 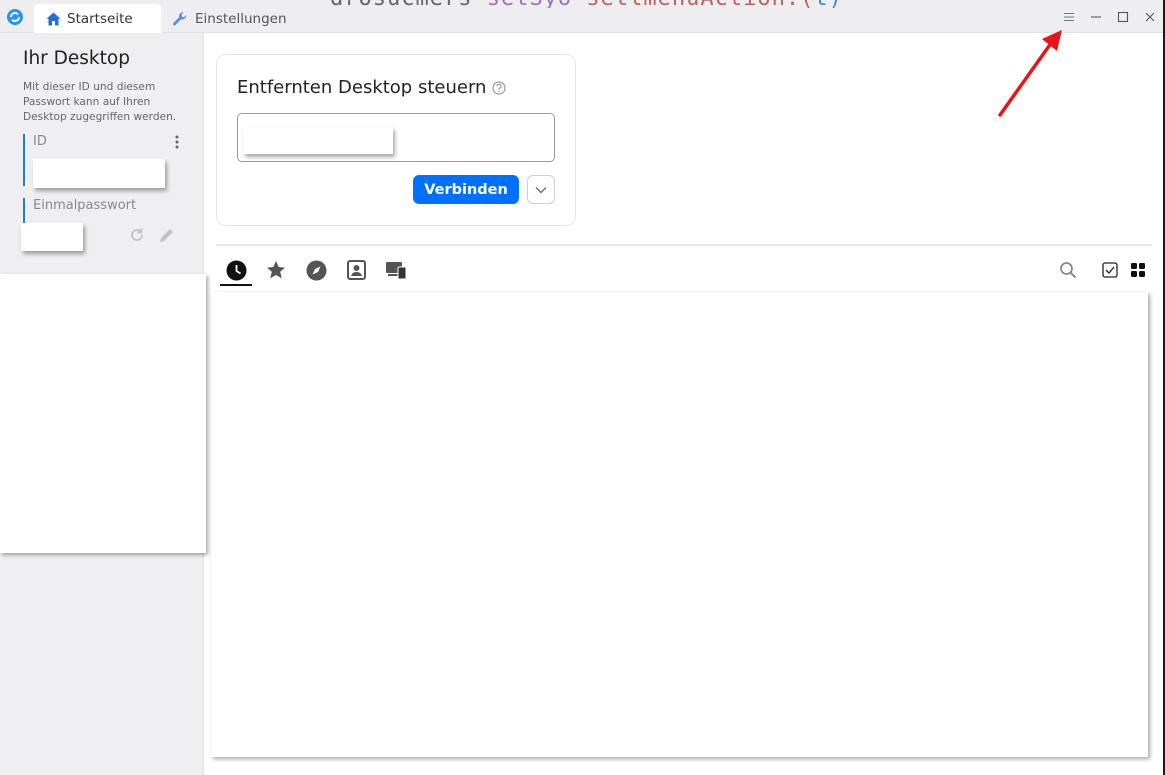 I want to click on maximize-icon, so click(x=1123, y=17).